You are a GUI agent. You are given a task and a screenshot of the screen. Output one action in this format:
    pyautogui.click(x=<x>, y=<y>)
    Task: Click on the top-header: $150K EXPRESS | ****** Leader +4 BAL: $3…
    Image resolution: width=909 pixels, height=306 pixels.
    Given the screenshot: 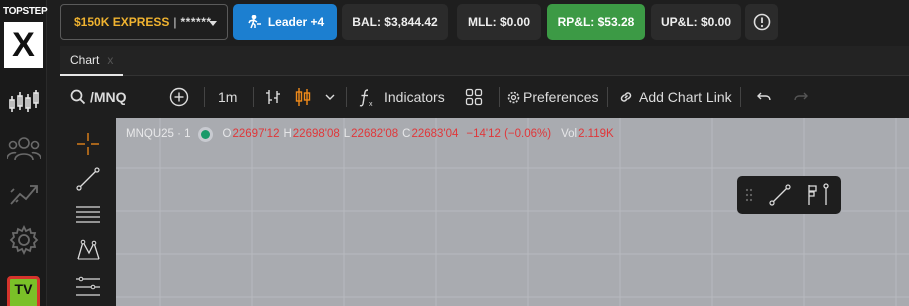 What is the action you would take?
    pyautogui.click(x=478, y=22)
    